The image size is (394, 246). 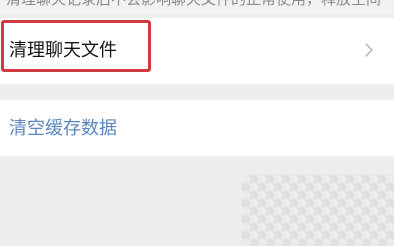 I want to click on chevron-right-icon, so click(x=369, y=50).